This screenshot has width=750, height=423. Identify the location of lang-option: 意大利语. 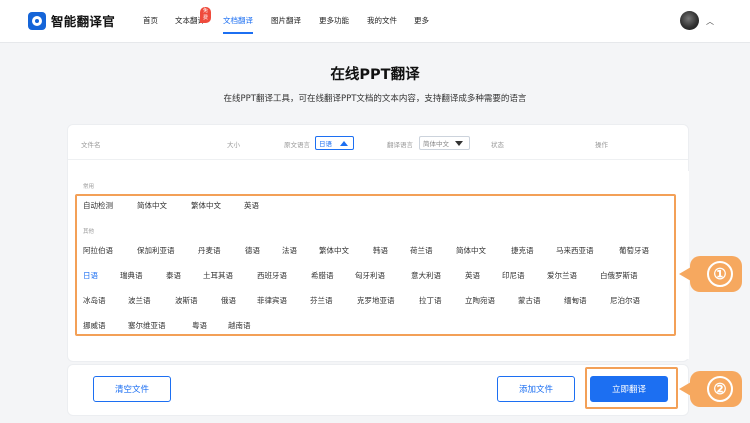
(426, 275).